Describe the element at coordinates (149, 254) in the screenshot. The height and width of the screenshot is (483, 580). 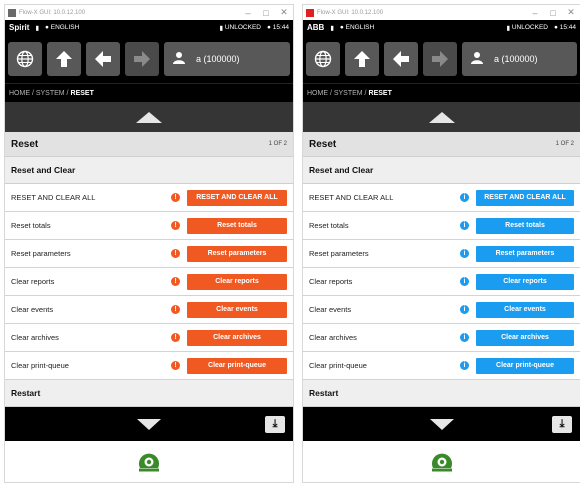
I see `list-item: Reset parameters! Reset parameters` at that location.